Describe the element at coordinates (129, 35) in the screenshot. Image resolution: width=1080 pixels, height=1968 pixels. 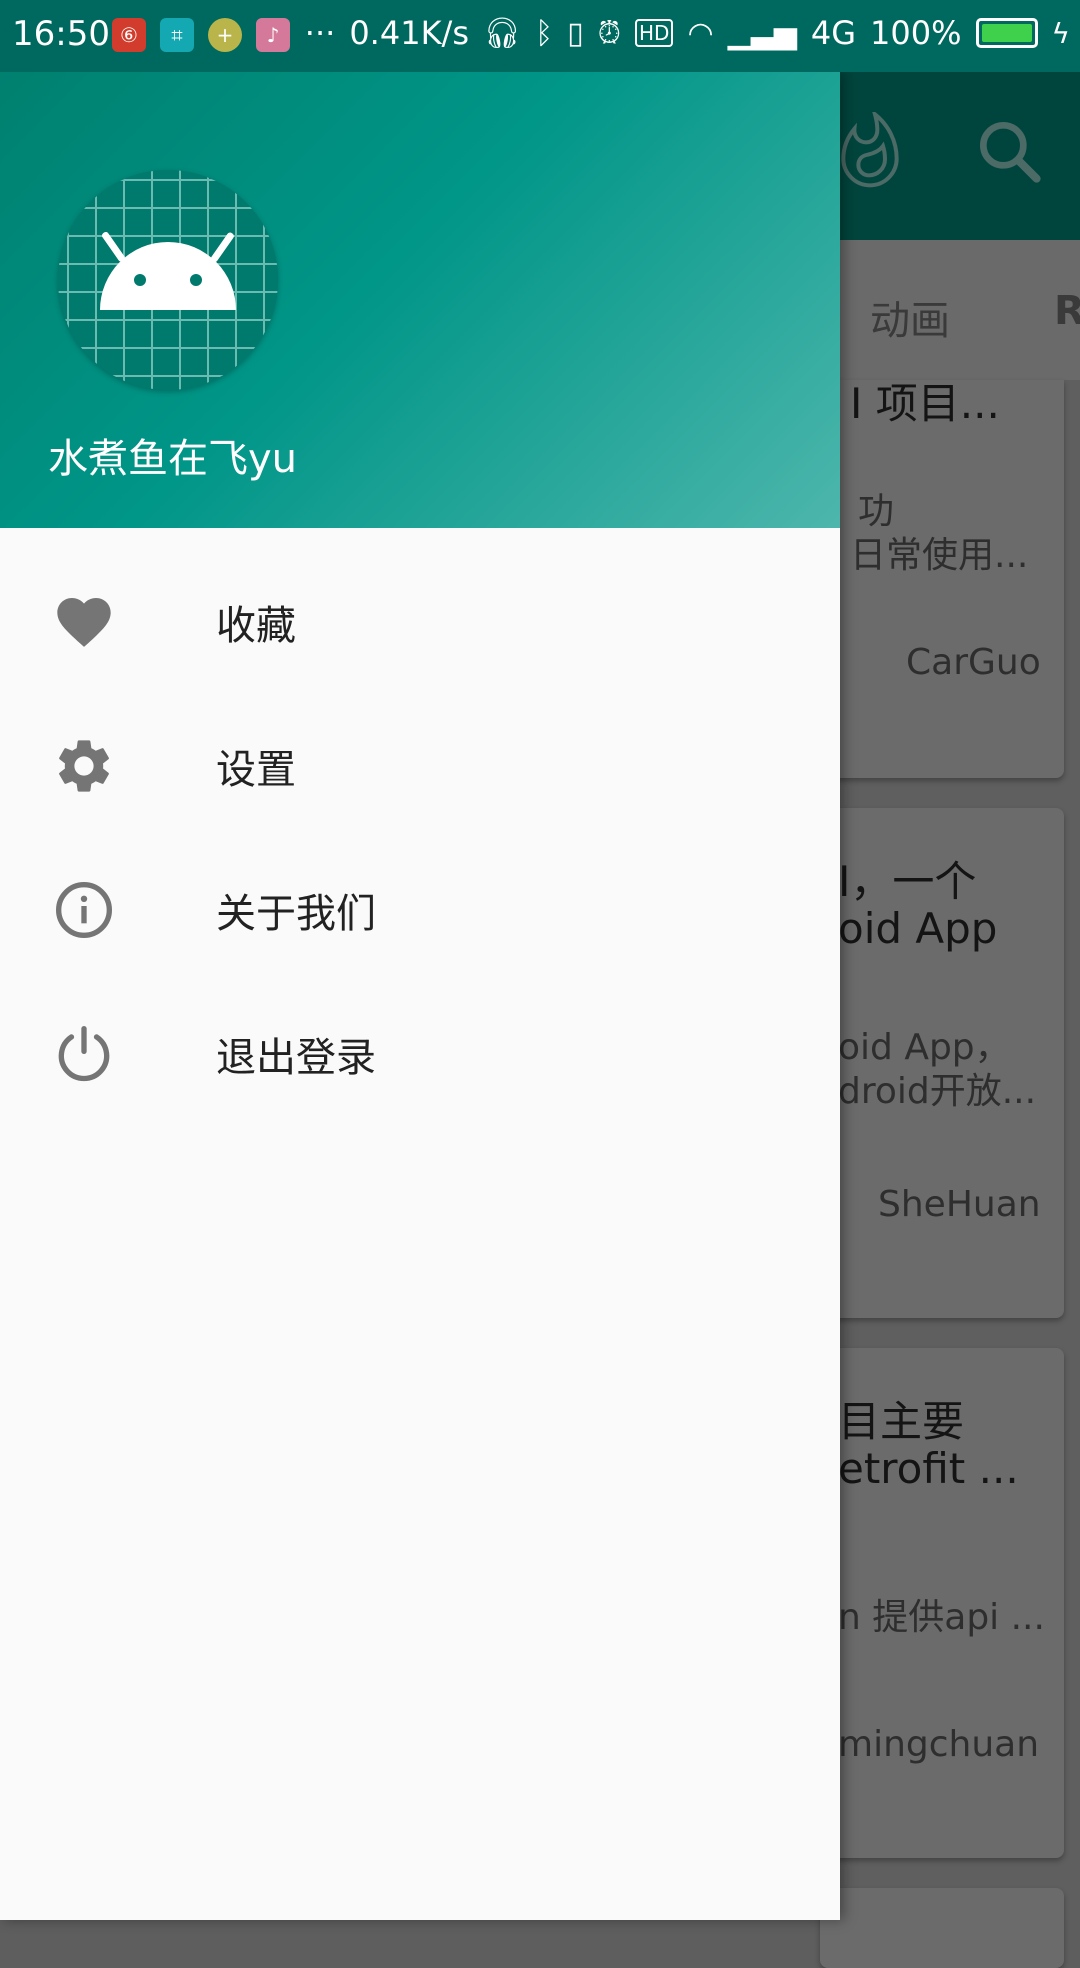
I see `weibo-app-icon: ⑥` at that location.